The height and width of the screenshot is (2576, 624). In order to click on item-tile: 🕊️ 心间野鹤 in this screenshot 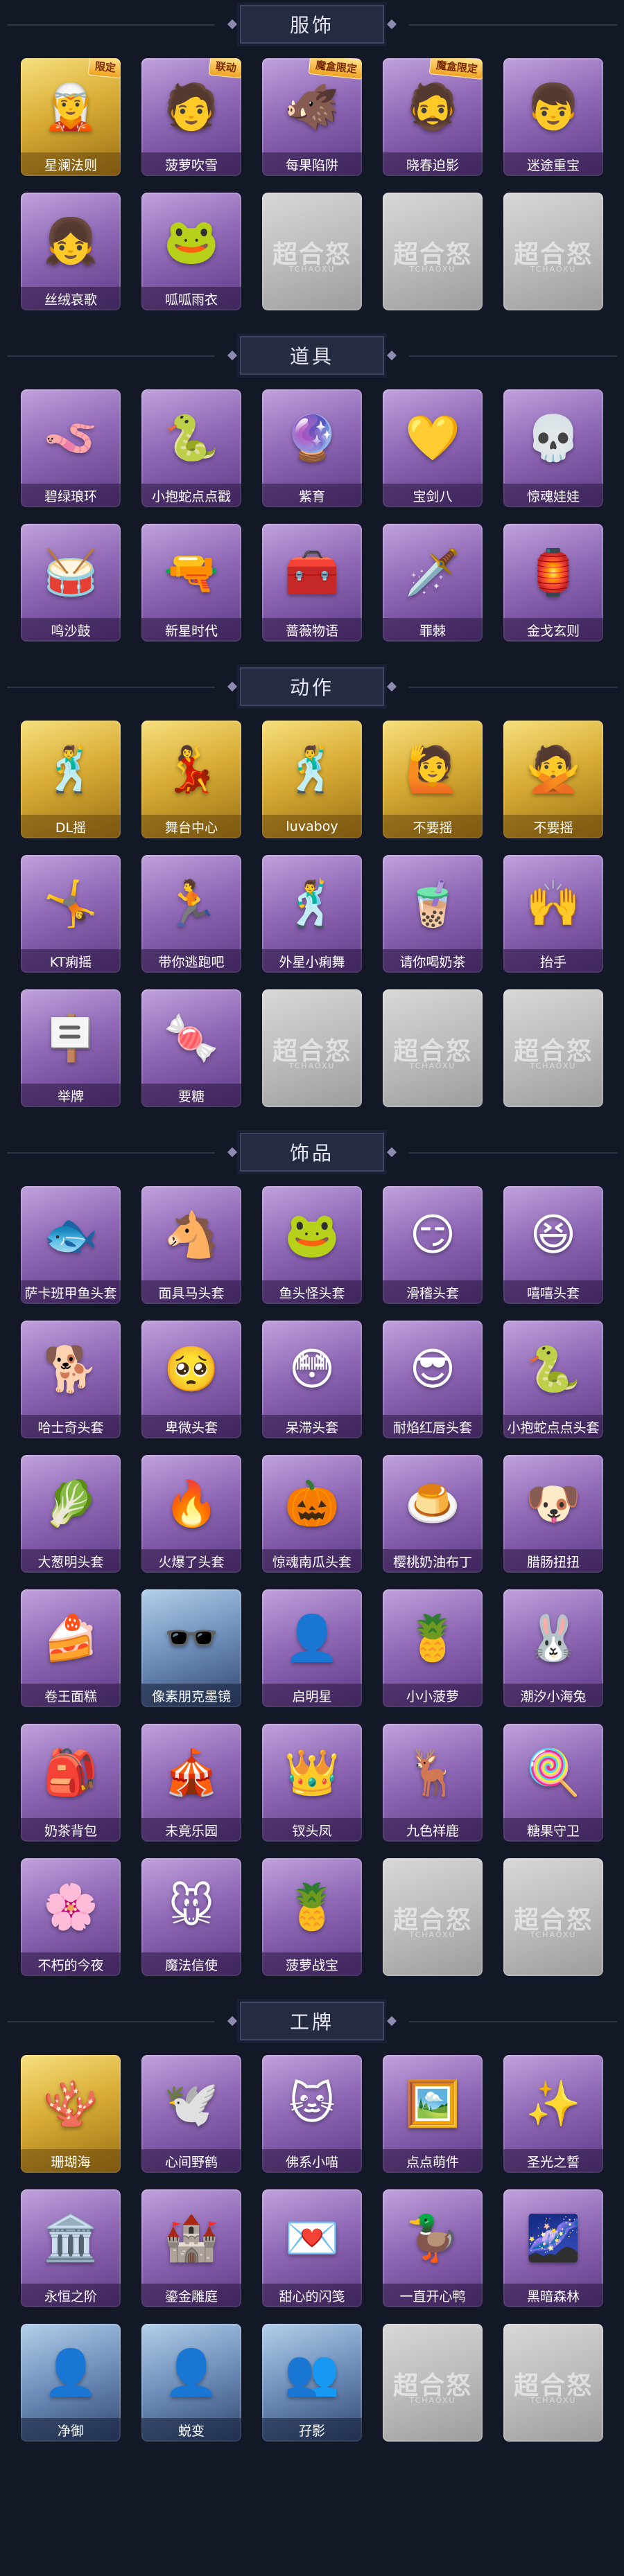, I will do `click(191, 2114)`.